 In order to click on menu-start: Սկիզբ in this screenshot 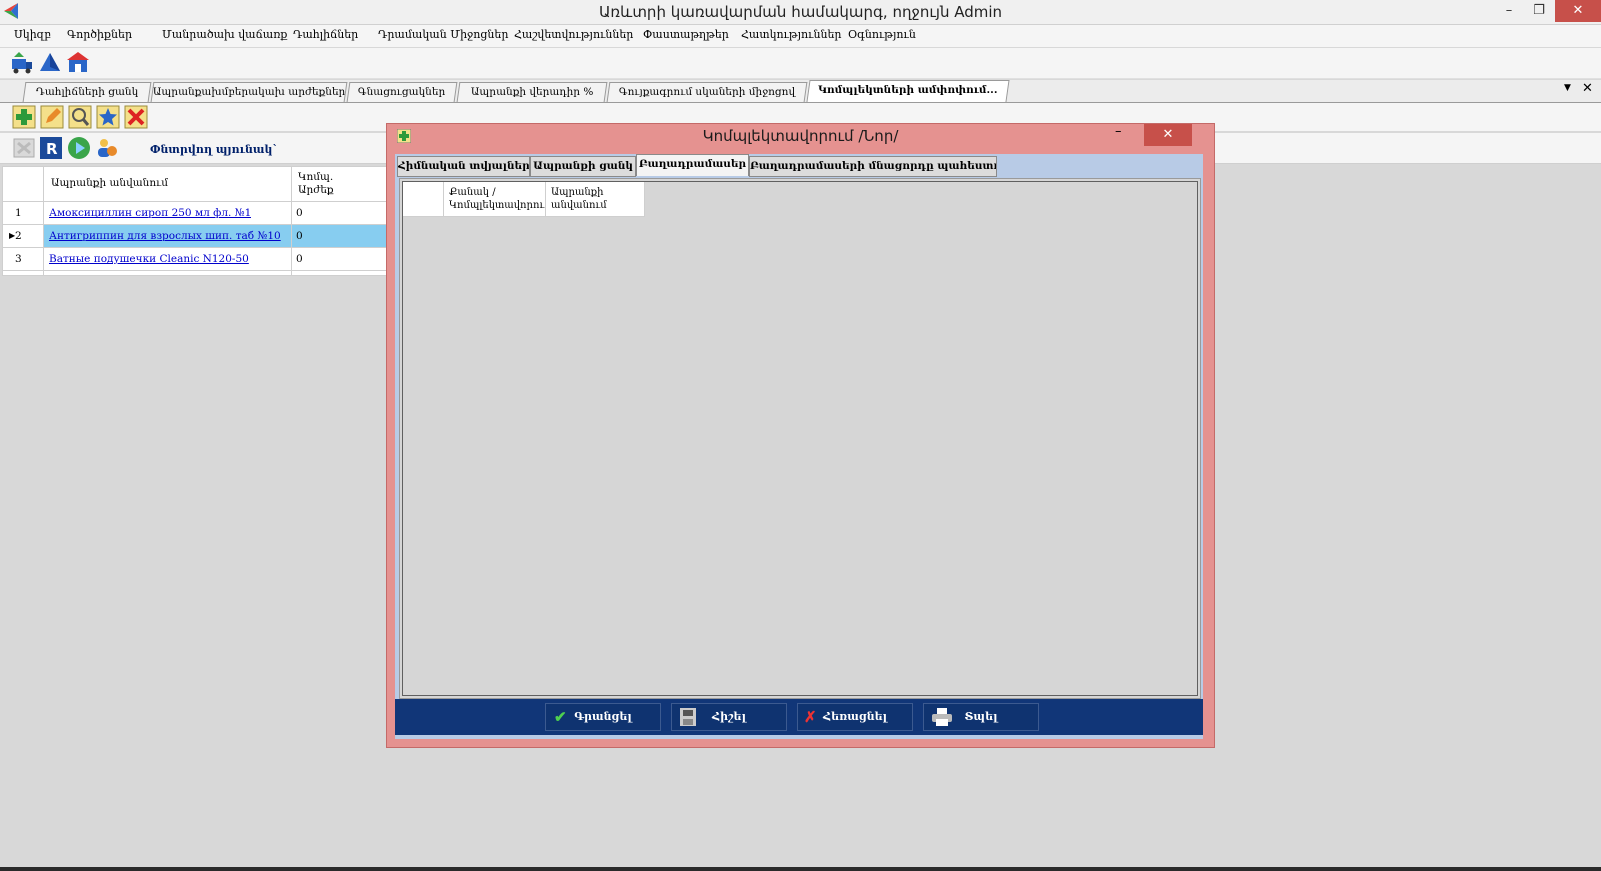, I will do `click(32, 34)`.